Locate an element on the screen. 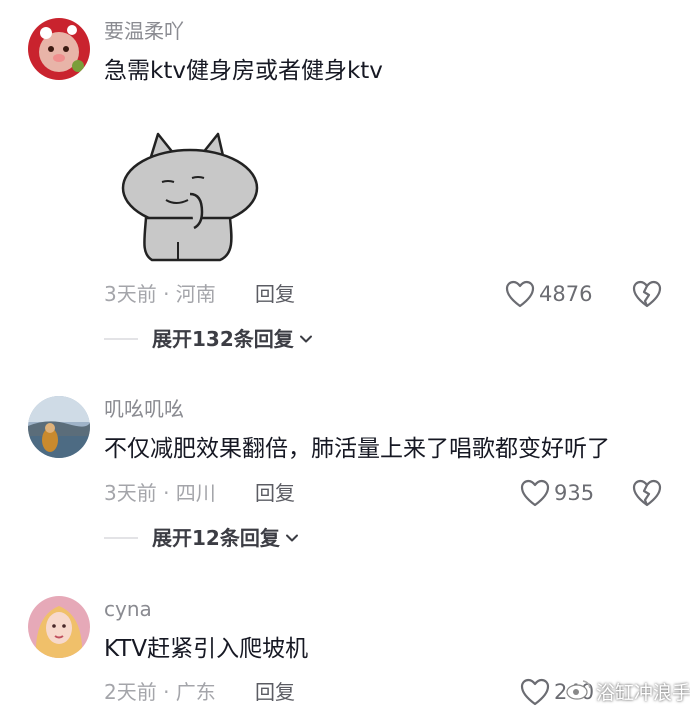 The height and width of the screenshot is (716, 690). expand-replies-label: 展开132条回复 is located at coordinates (223, 339).